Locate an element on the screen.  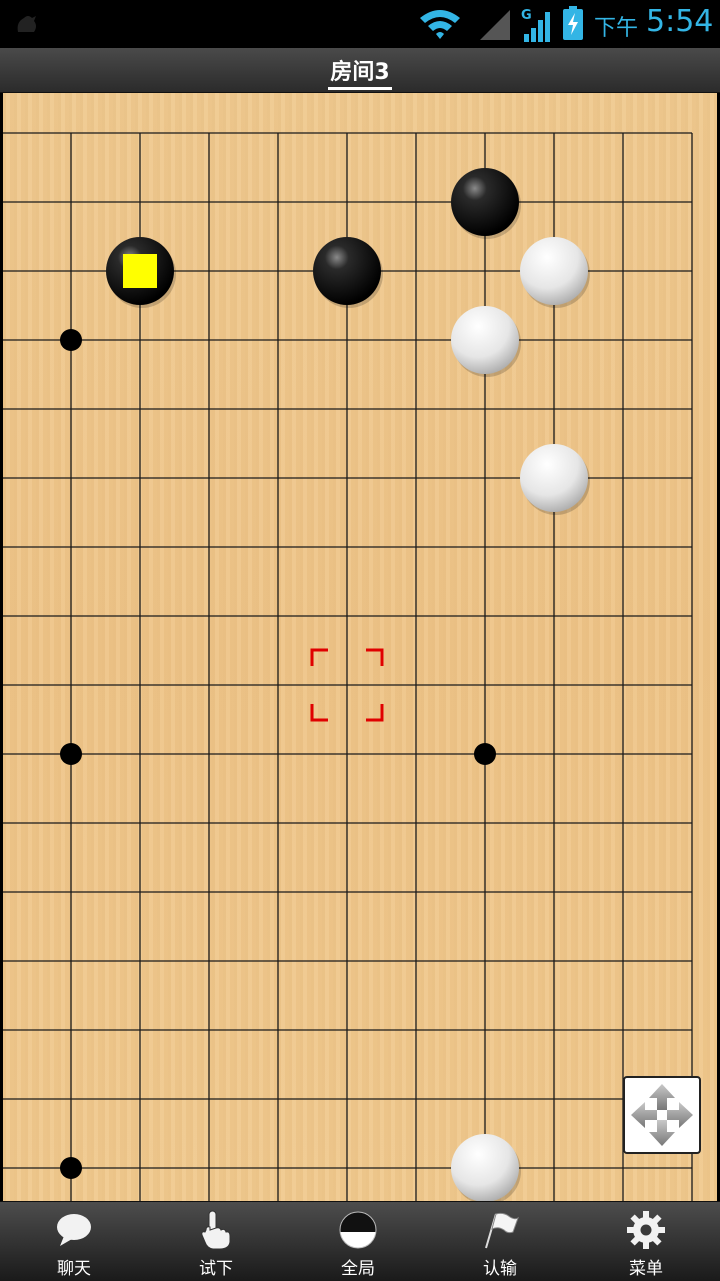
menu-label: 菜单 is located at coordinates (646, 1269).